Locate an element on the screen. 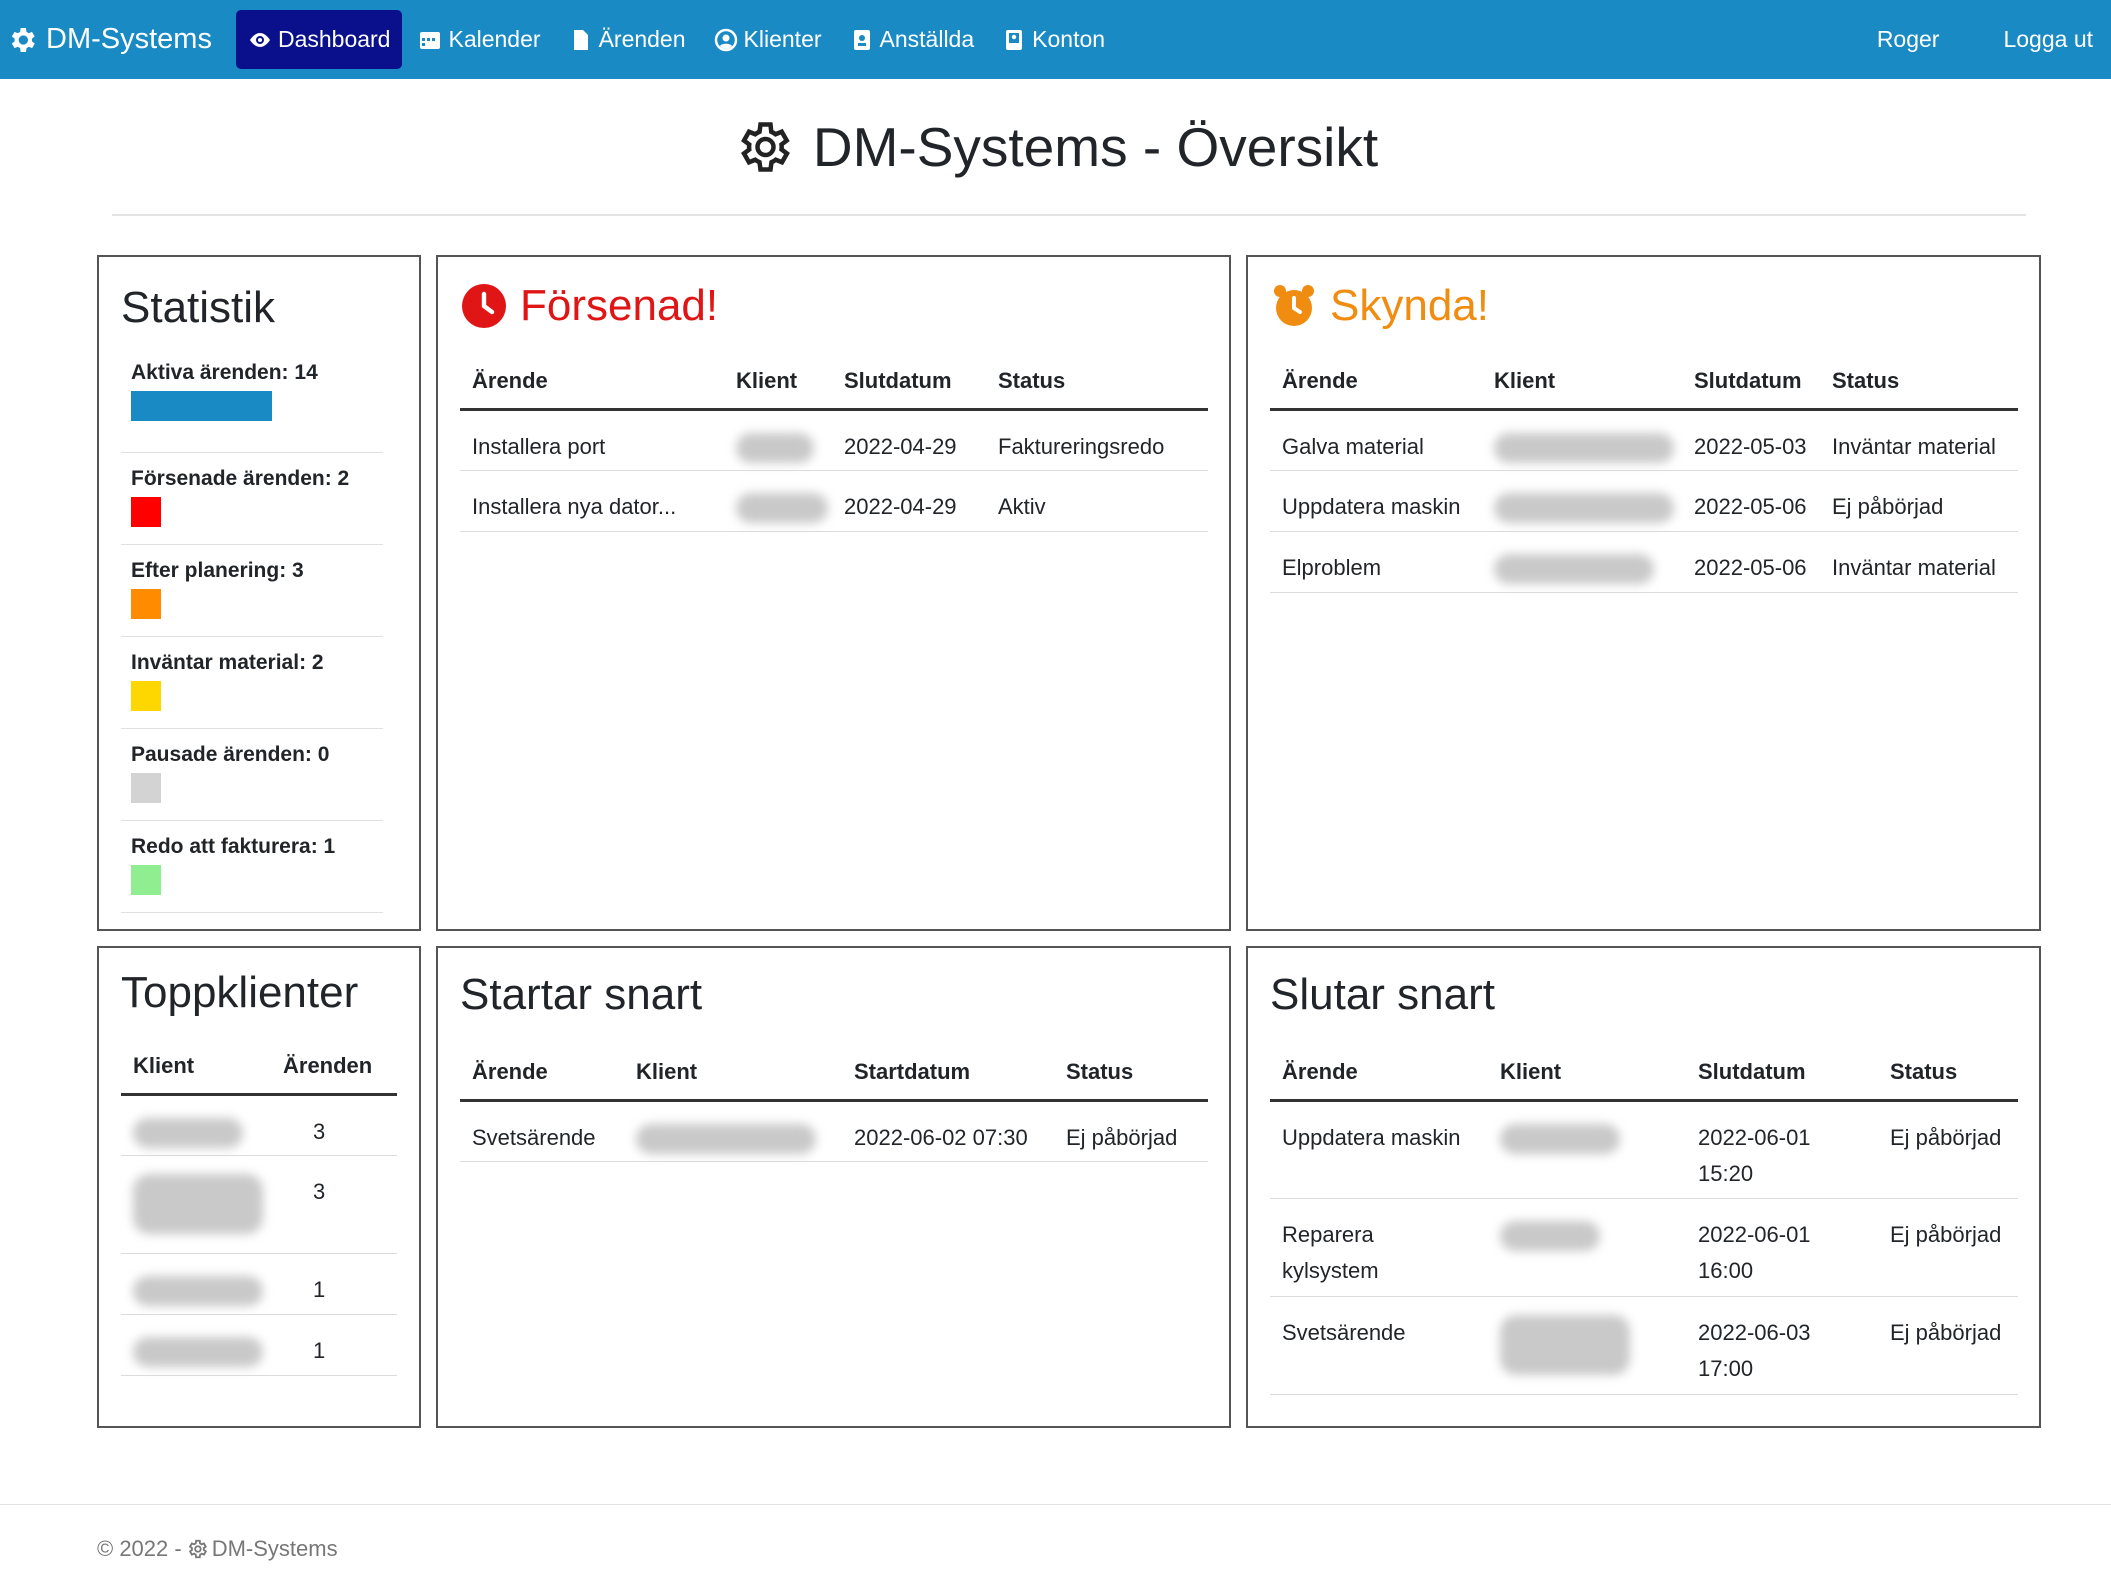 The image size is (2111, 1582). forsenad-title: Försenad! is located at coordinates (589, 306).